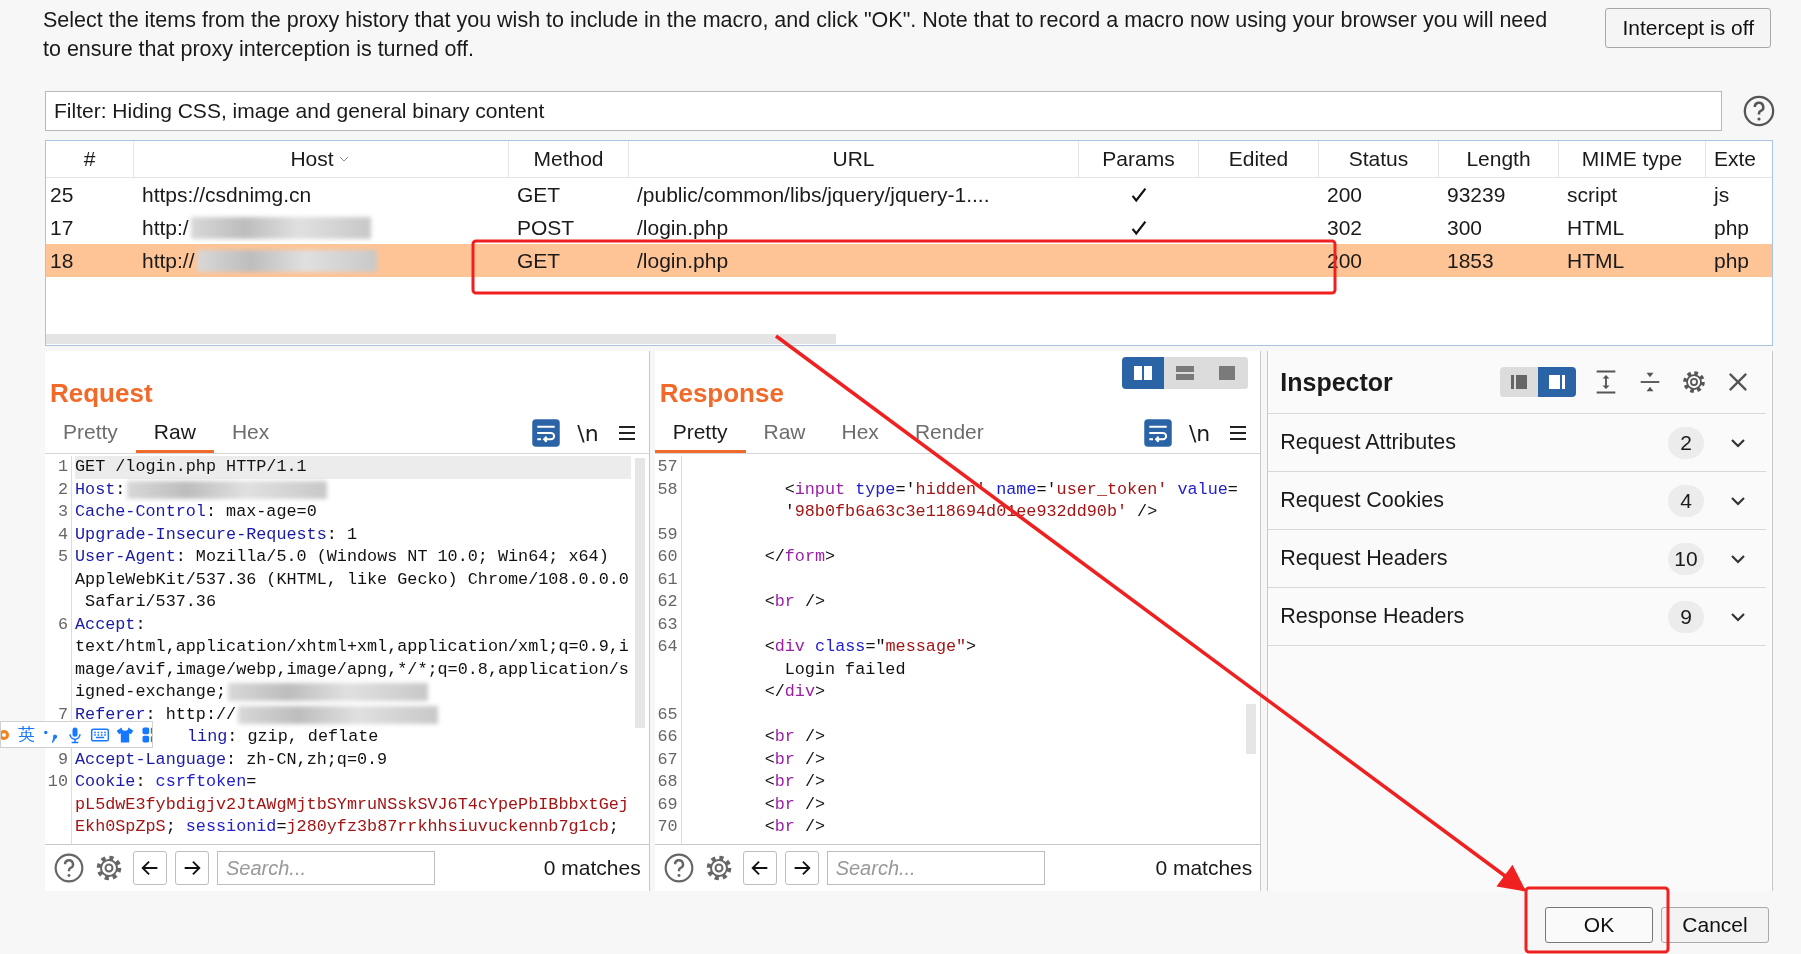 This screenshot has width=1801, height=954. What do you see at coordinates (1688, 28) in the screenshot?
I see `intercept-button: Intercept is off` at bounding box center [1688, 28].